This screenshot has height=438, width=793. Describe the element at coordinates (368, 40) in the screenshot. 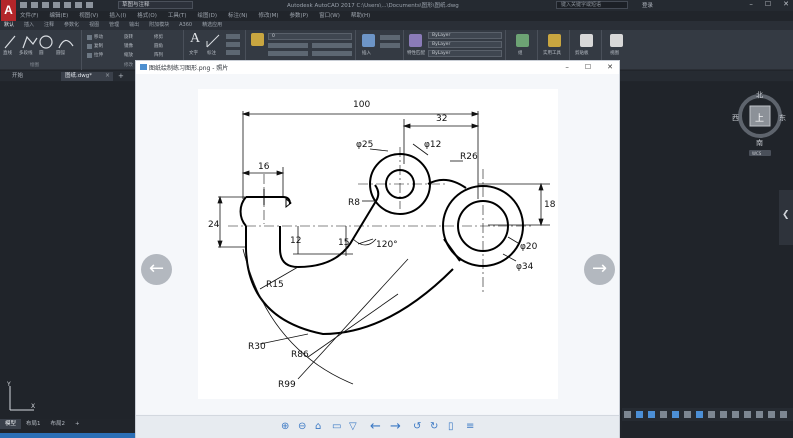

I see `insert-block-icon` at that location.